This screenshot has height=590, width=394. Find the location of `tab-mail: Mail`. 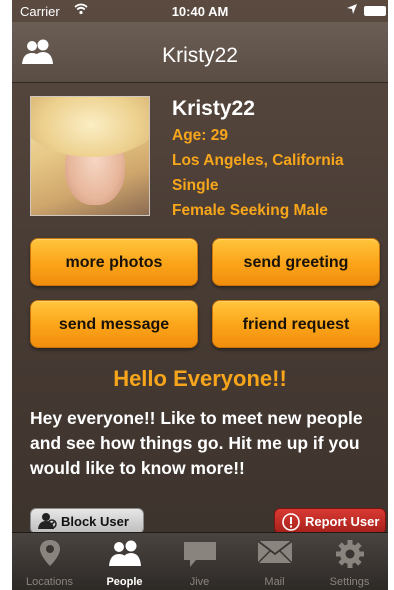

tab-mail: Mail is located at coordinates (274, 561).